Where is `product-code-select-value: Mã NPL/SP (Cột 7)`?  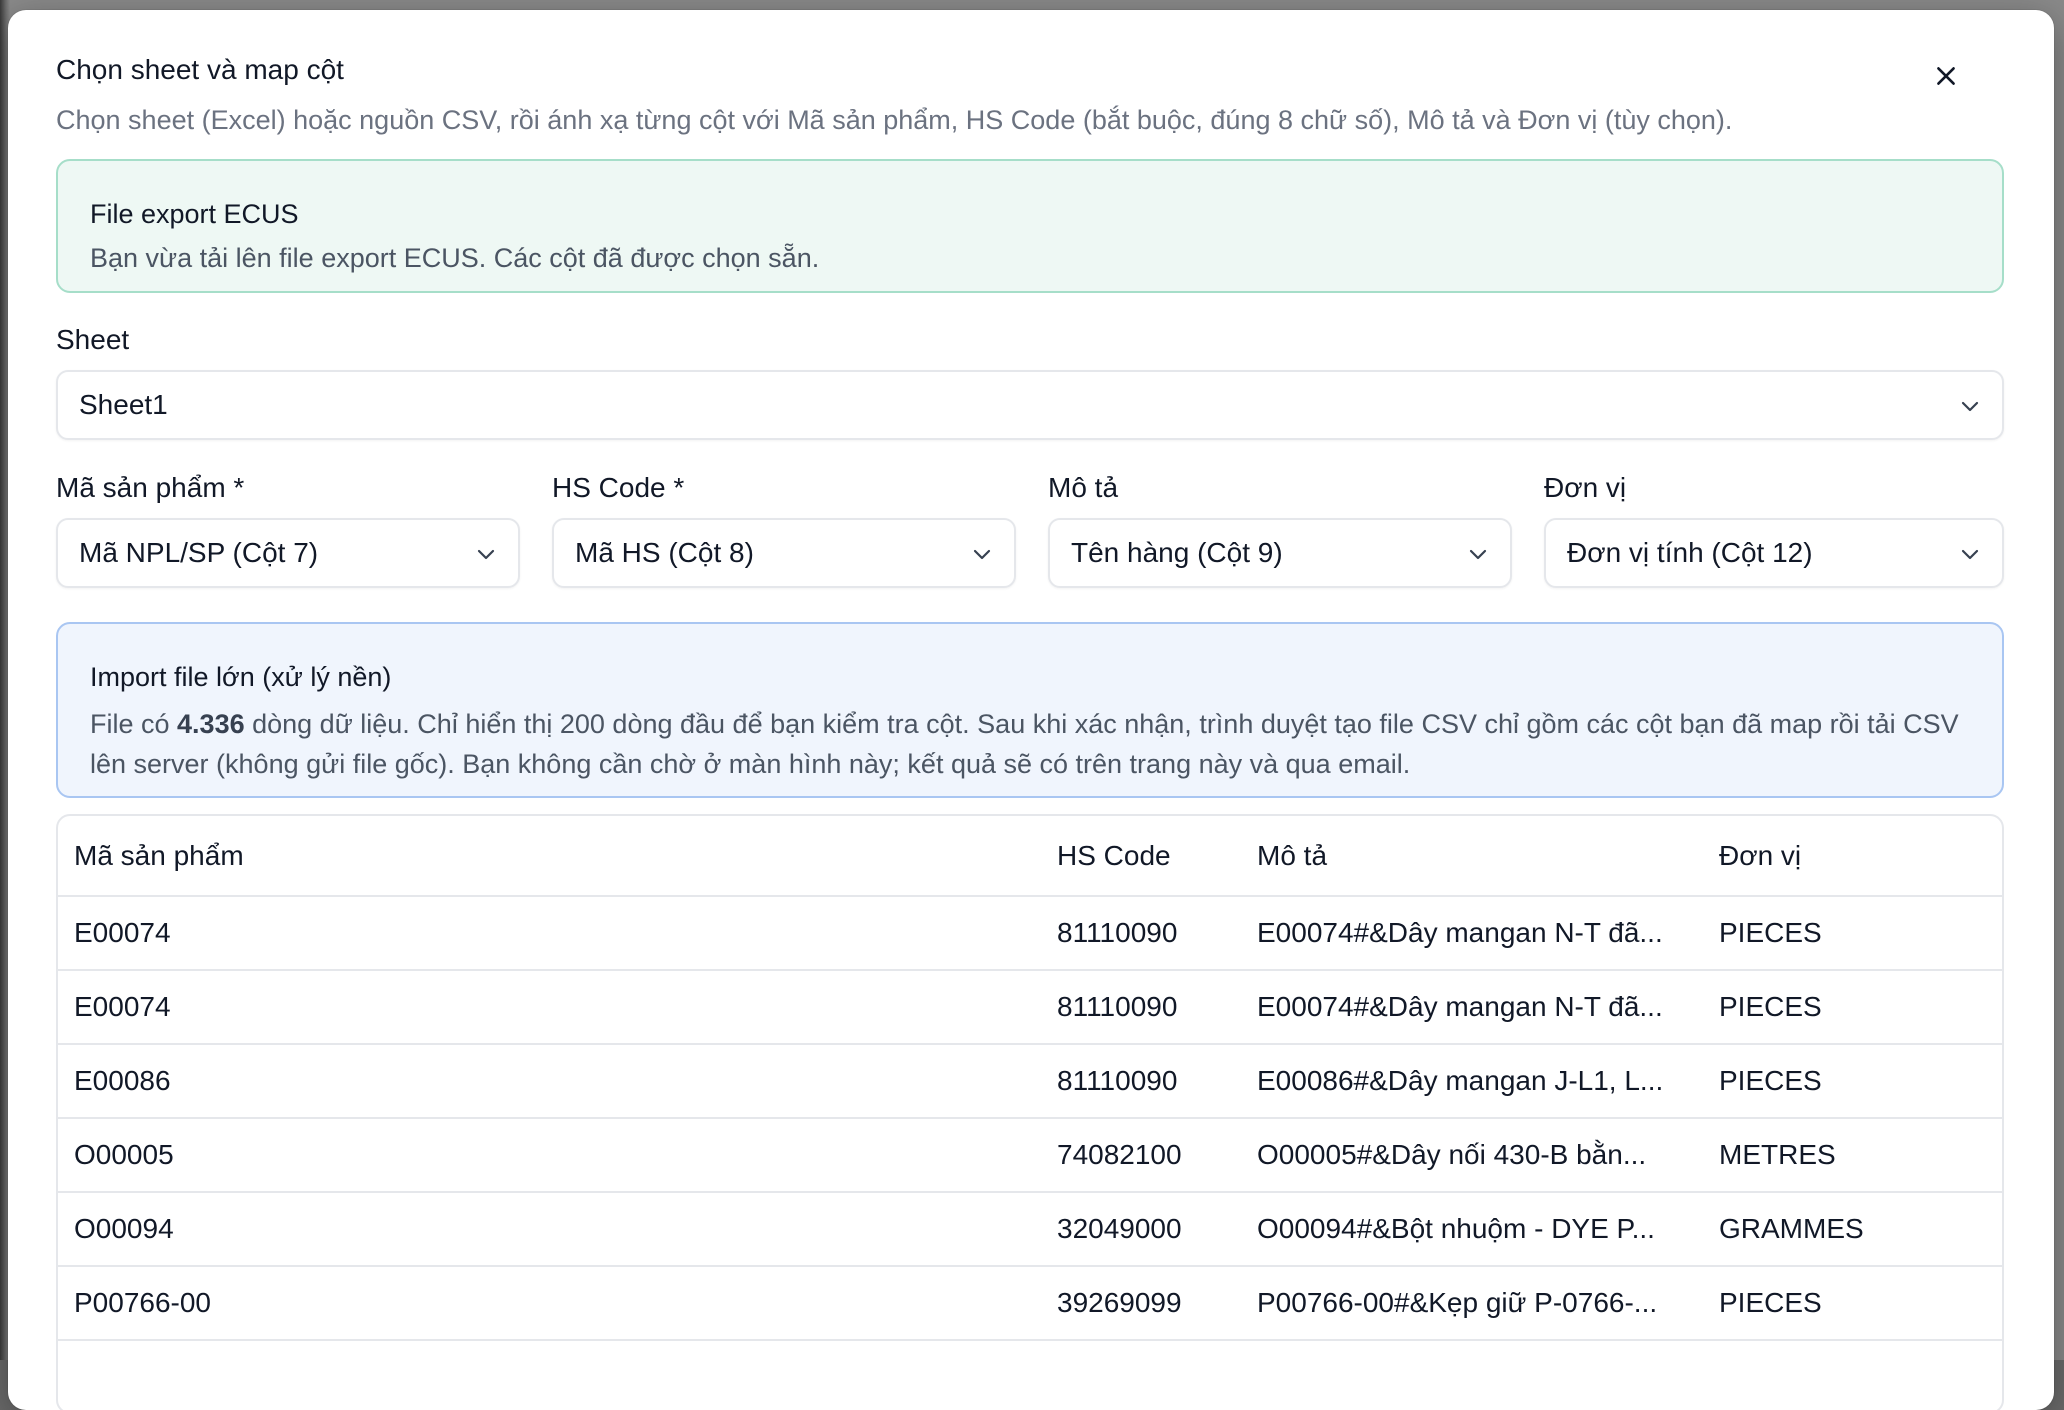
product-code-select-value: Mã NPL/SP (Cột 7) is located at coordinates (199, 552).